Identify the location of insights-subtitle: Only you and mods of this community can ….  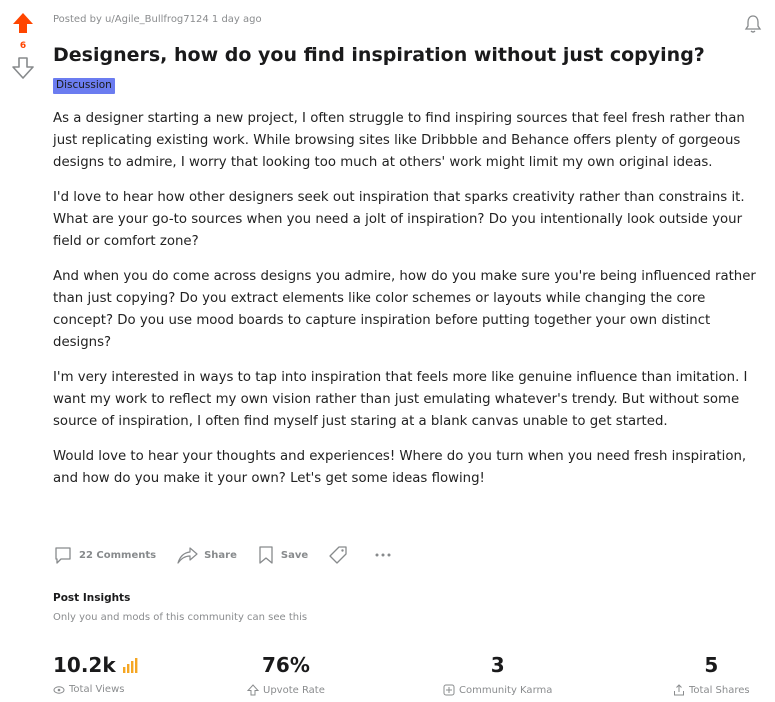
(180, 617).